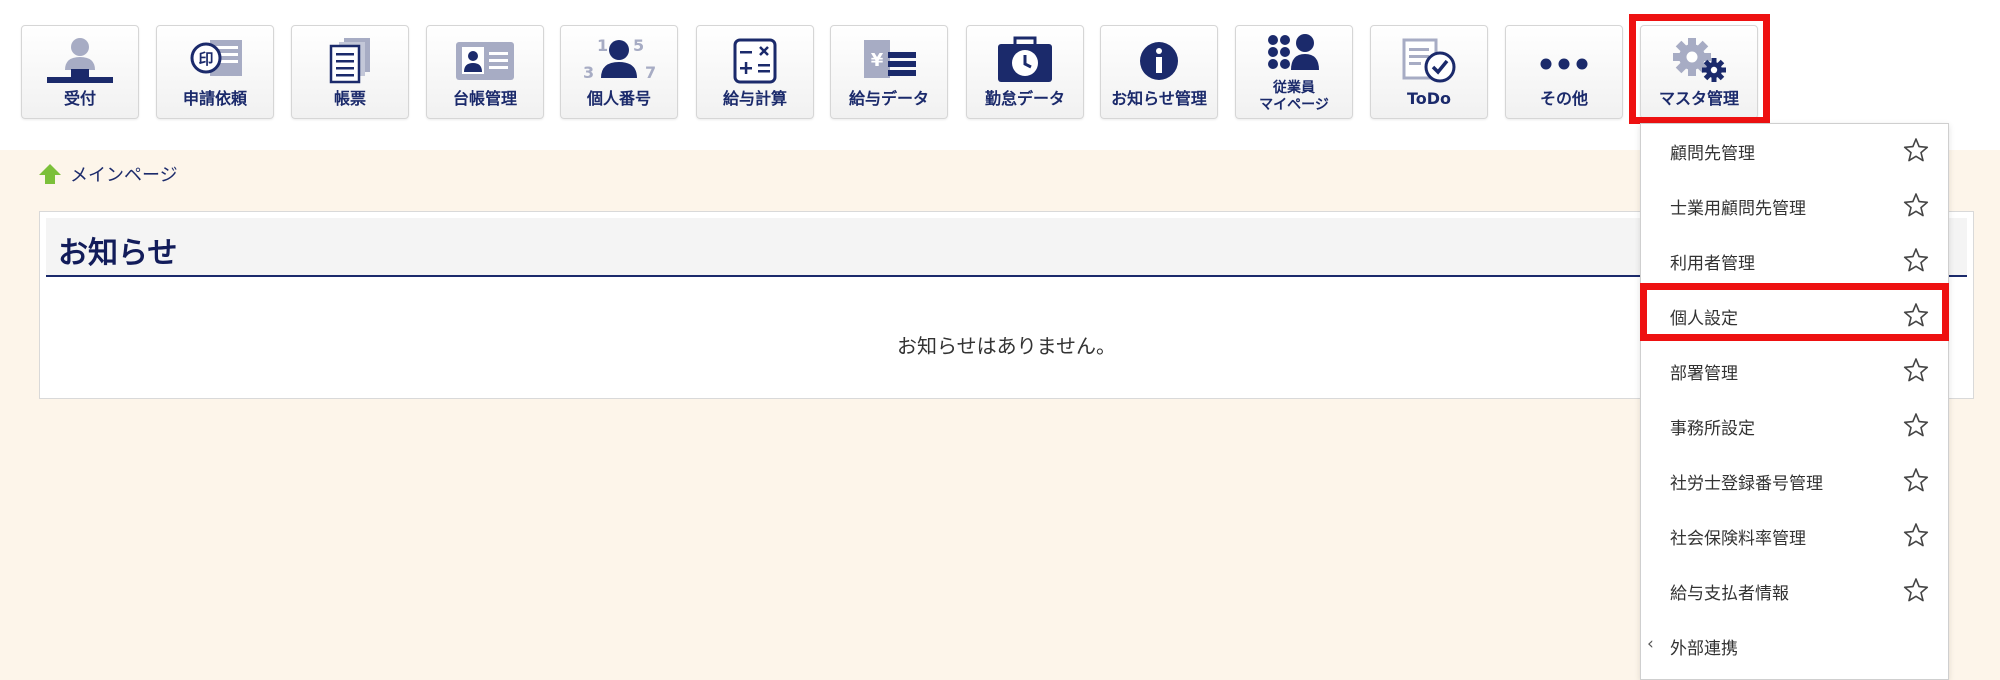 Image resolution: width=2000 pixels, height=680 pixels. I want to click on svg-text: 3, so click(588, 72).